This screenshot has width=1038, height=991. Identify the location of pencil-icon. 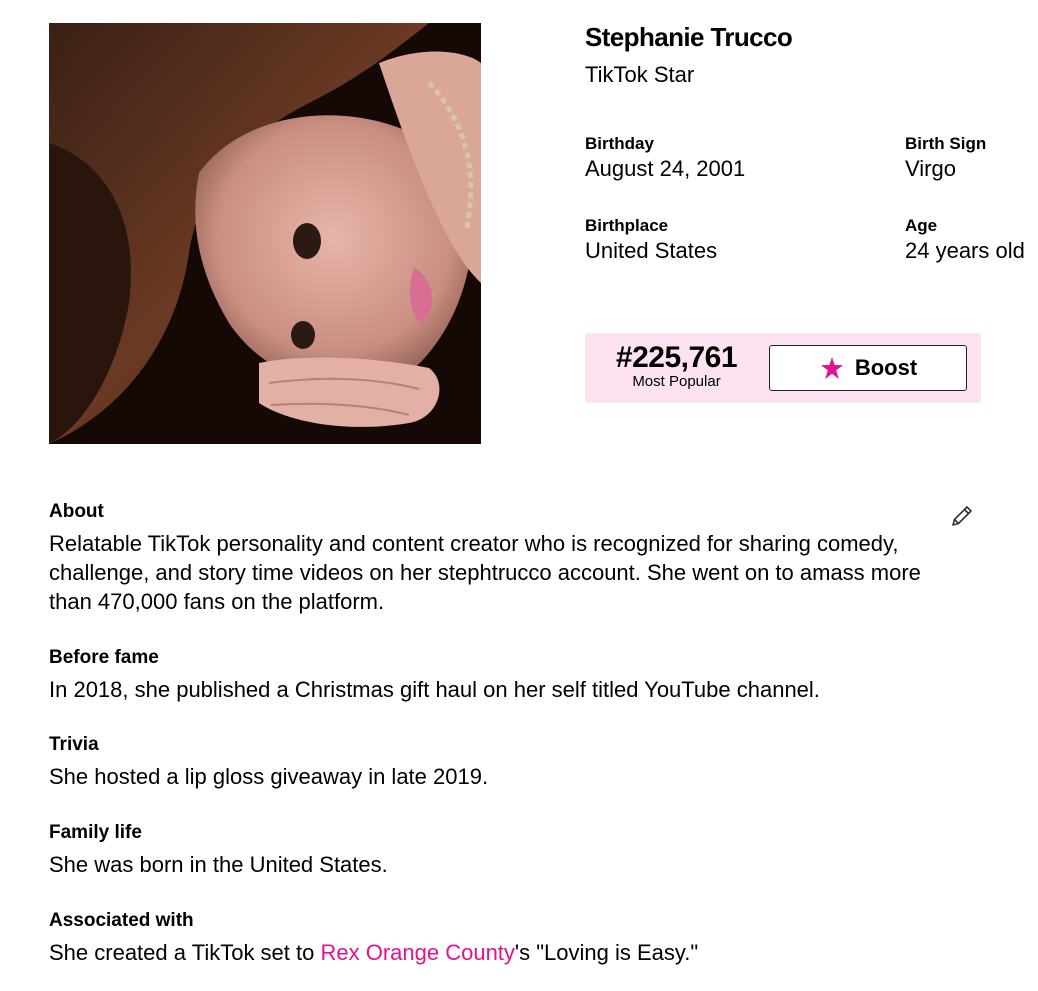
(962, 516).